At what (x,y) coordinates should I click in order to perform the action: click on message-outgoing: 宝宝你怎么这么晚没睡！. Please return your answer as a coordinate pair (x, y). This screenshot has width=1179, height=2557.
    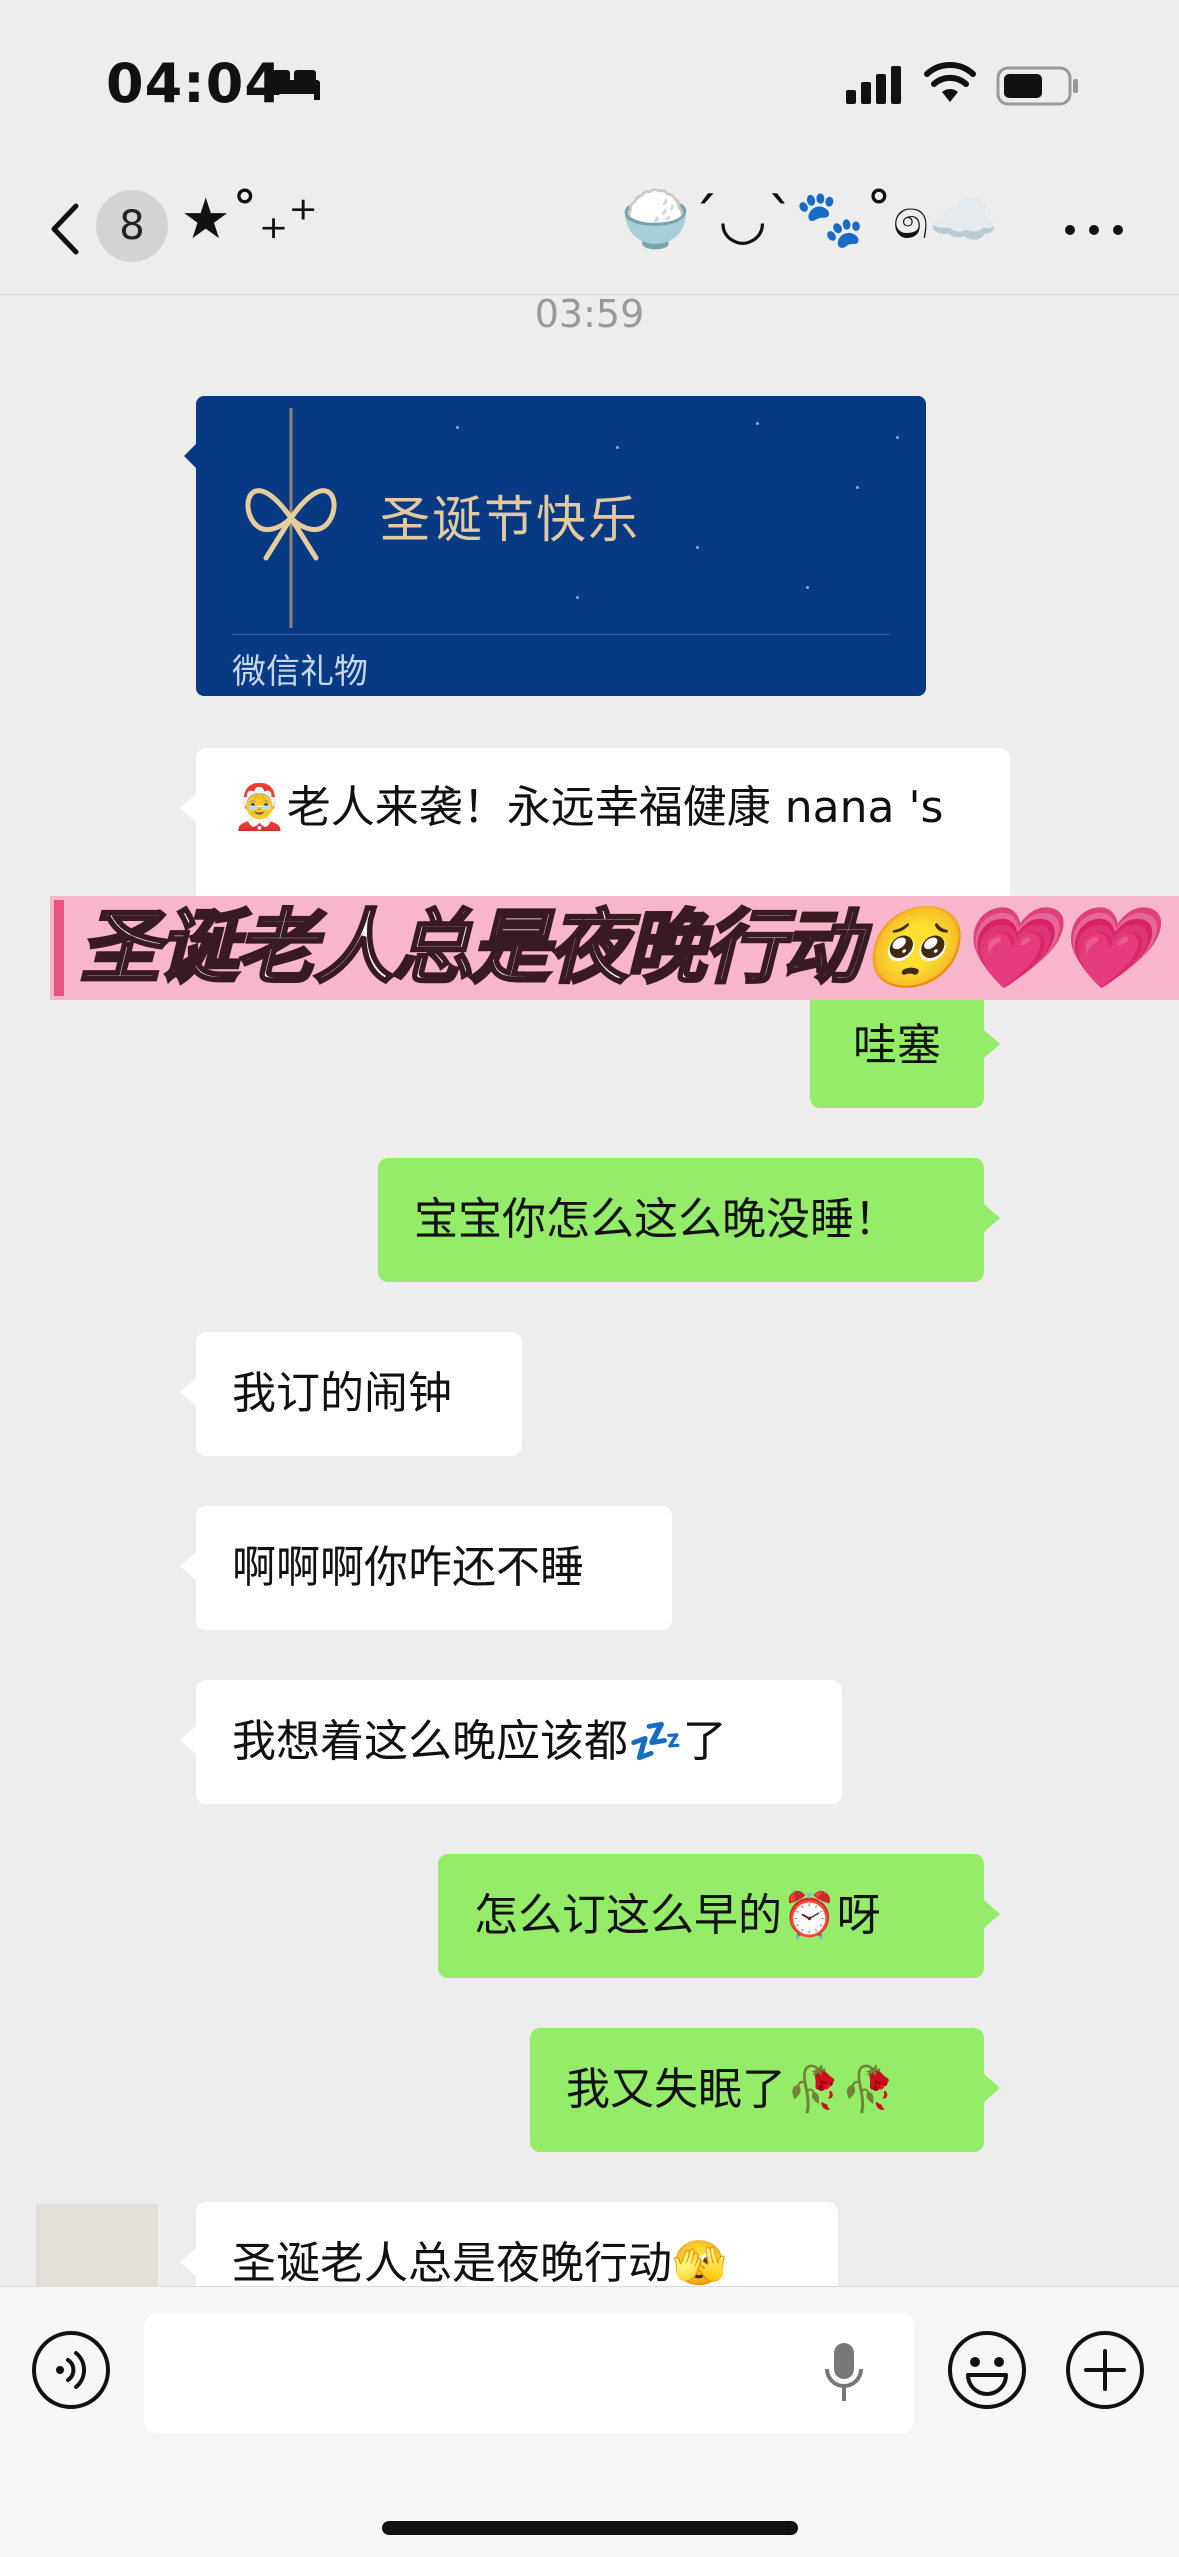
    Looking at the image, I should click on (689, 1220).